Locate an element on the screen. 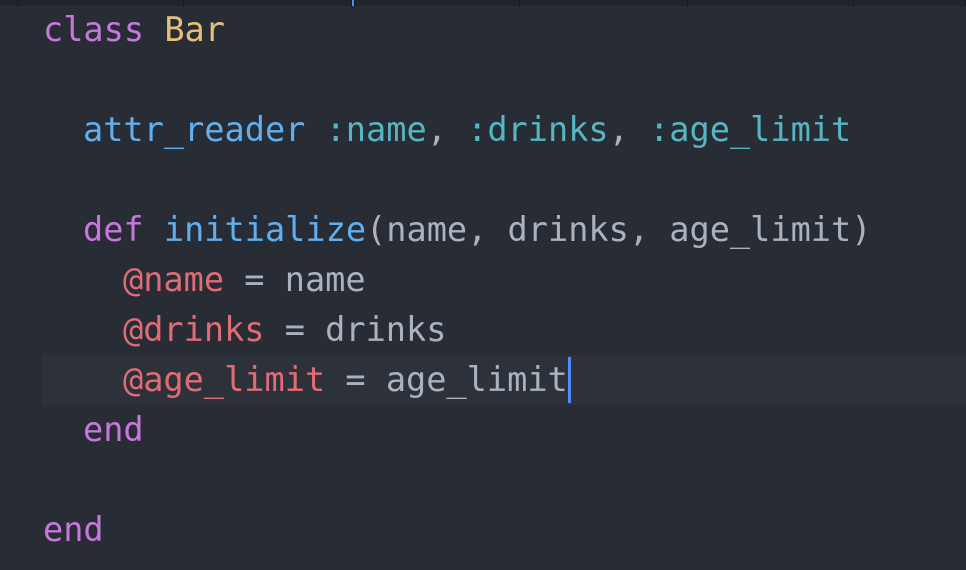  keyword-def: def is located at coordinates (113, 229).